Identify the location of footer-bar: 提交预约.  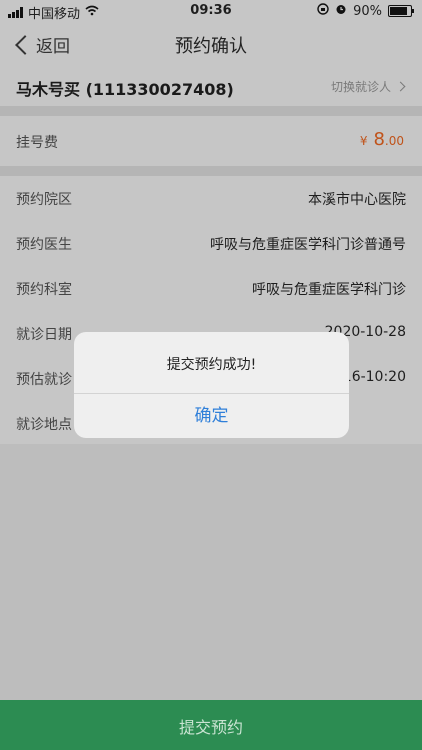
(211, 725).